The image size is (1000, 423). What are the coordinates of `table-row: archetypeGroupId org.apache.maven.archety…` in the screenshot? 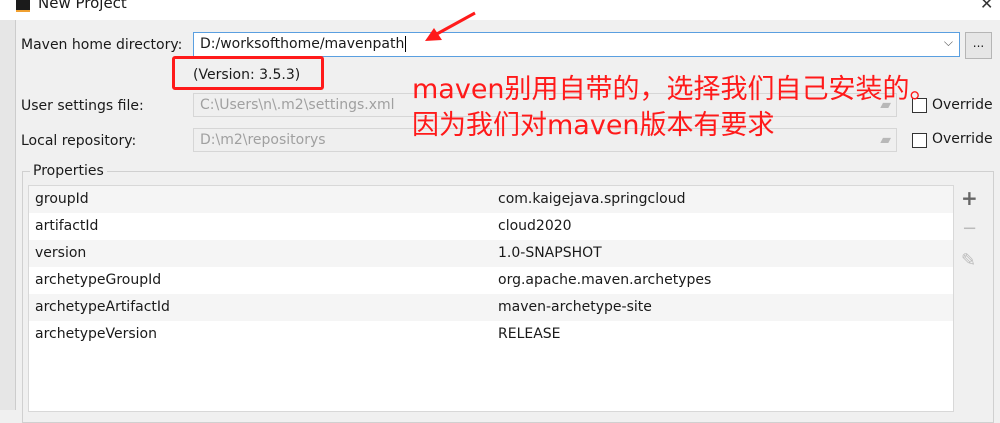 It's located at (491, 280).